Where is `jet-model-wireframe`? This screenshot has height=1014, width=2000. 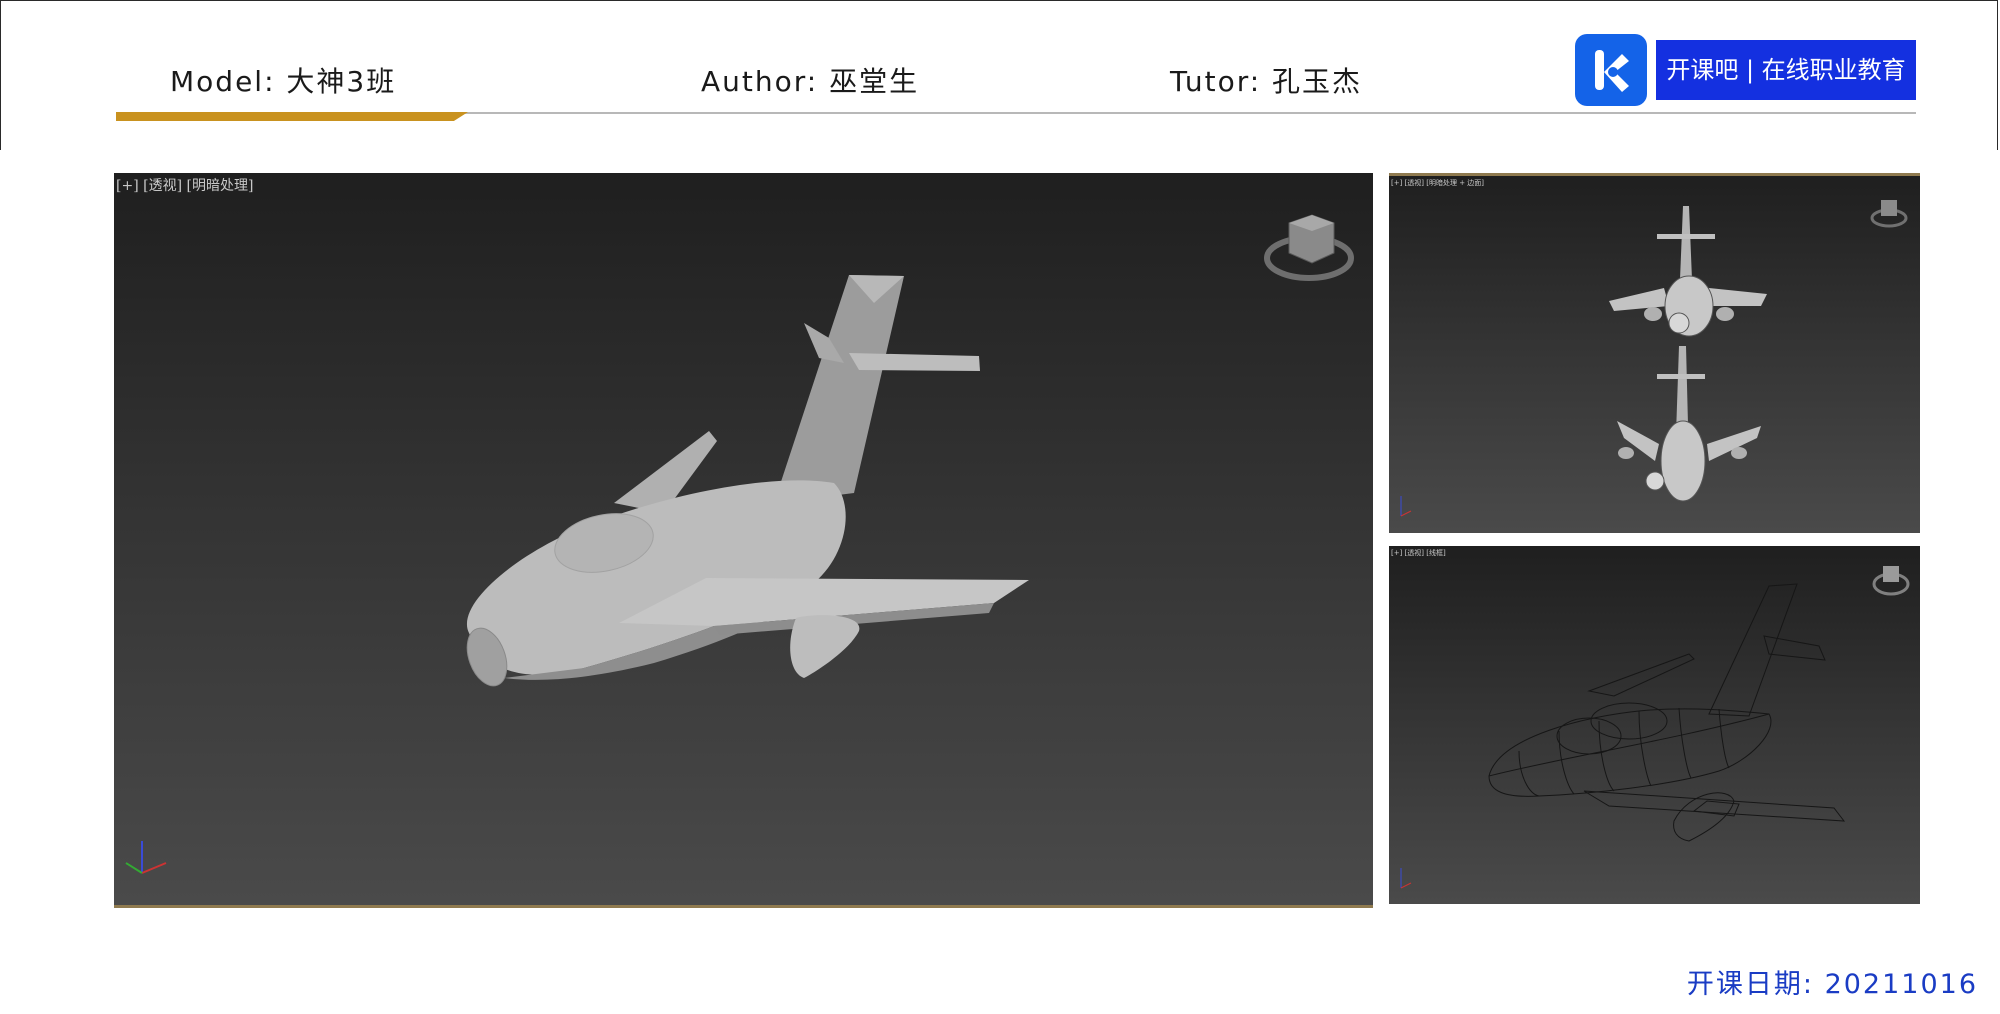 jet-model-wireframe is located at coordinates (1667, 712).